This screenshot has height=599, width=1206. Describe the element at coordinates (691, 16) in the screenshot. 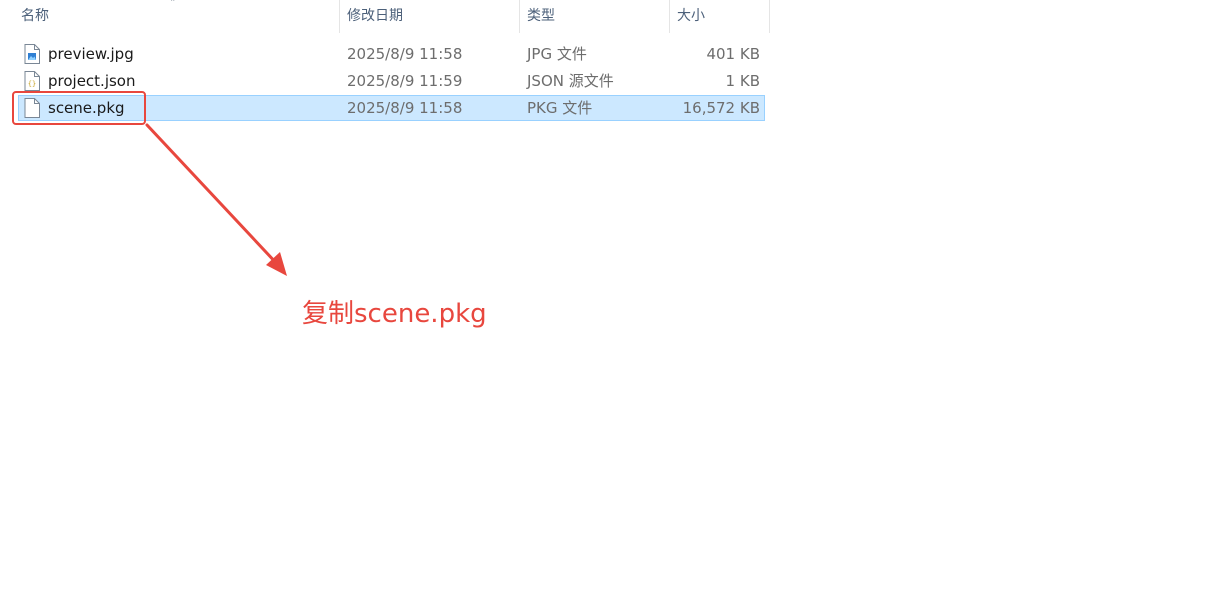

I see `column-size-label: 大小` at that location.